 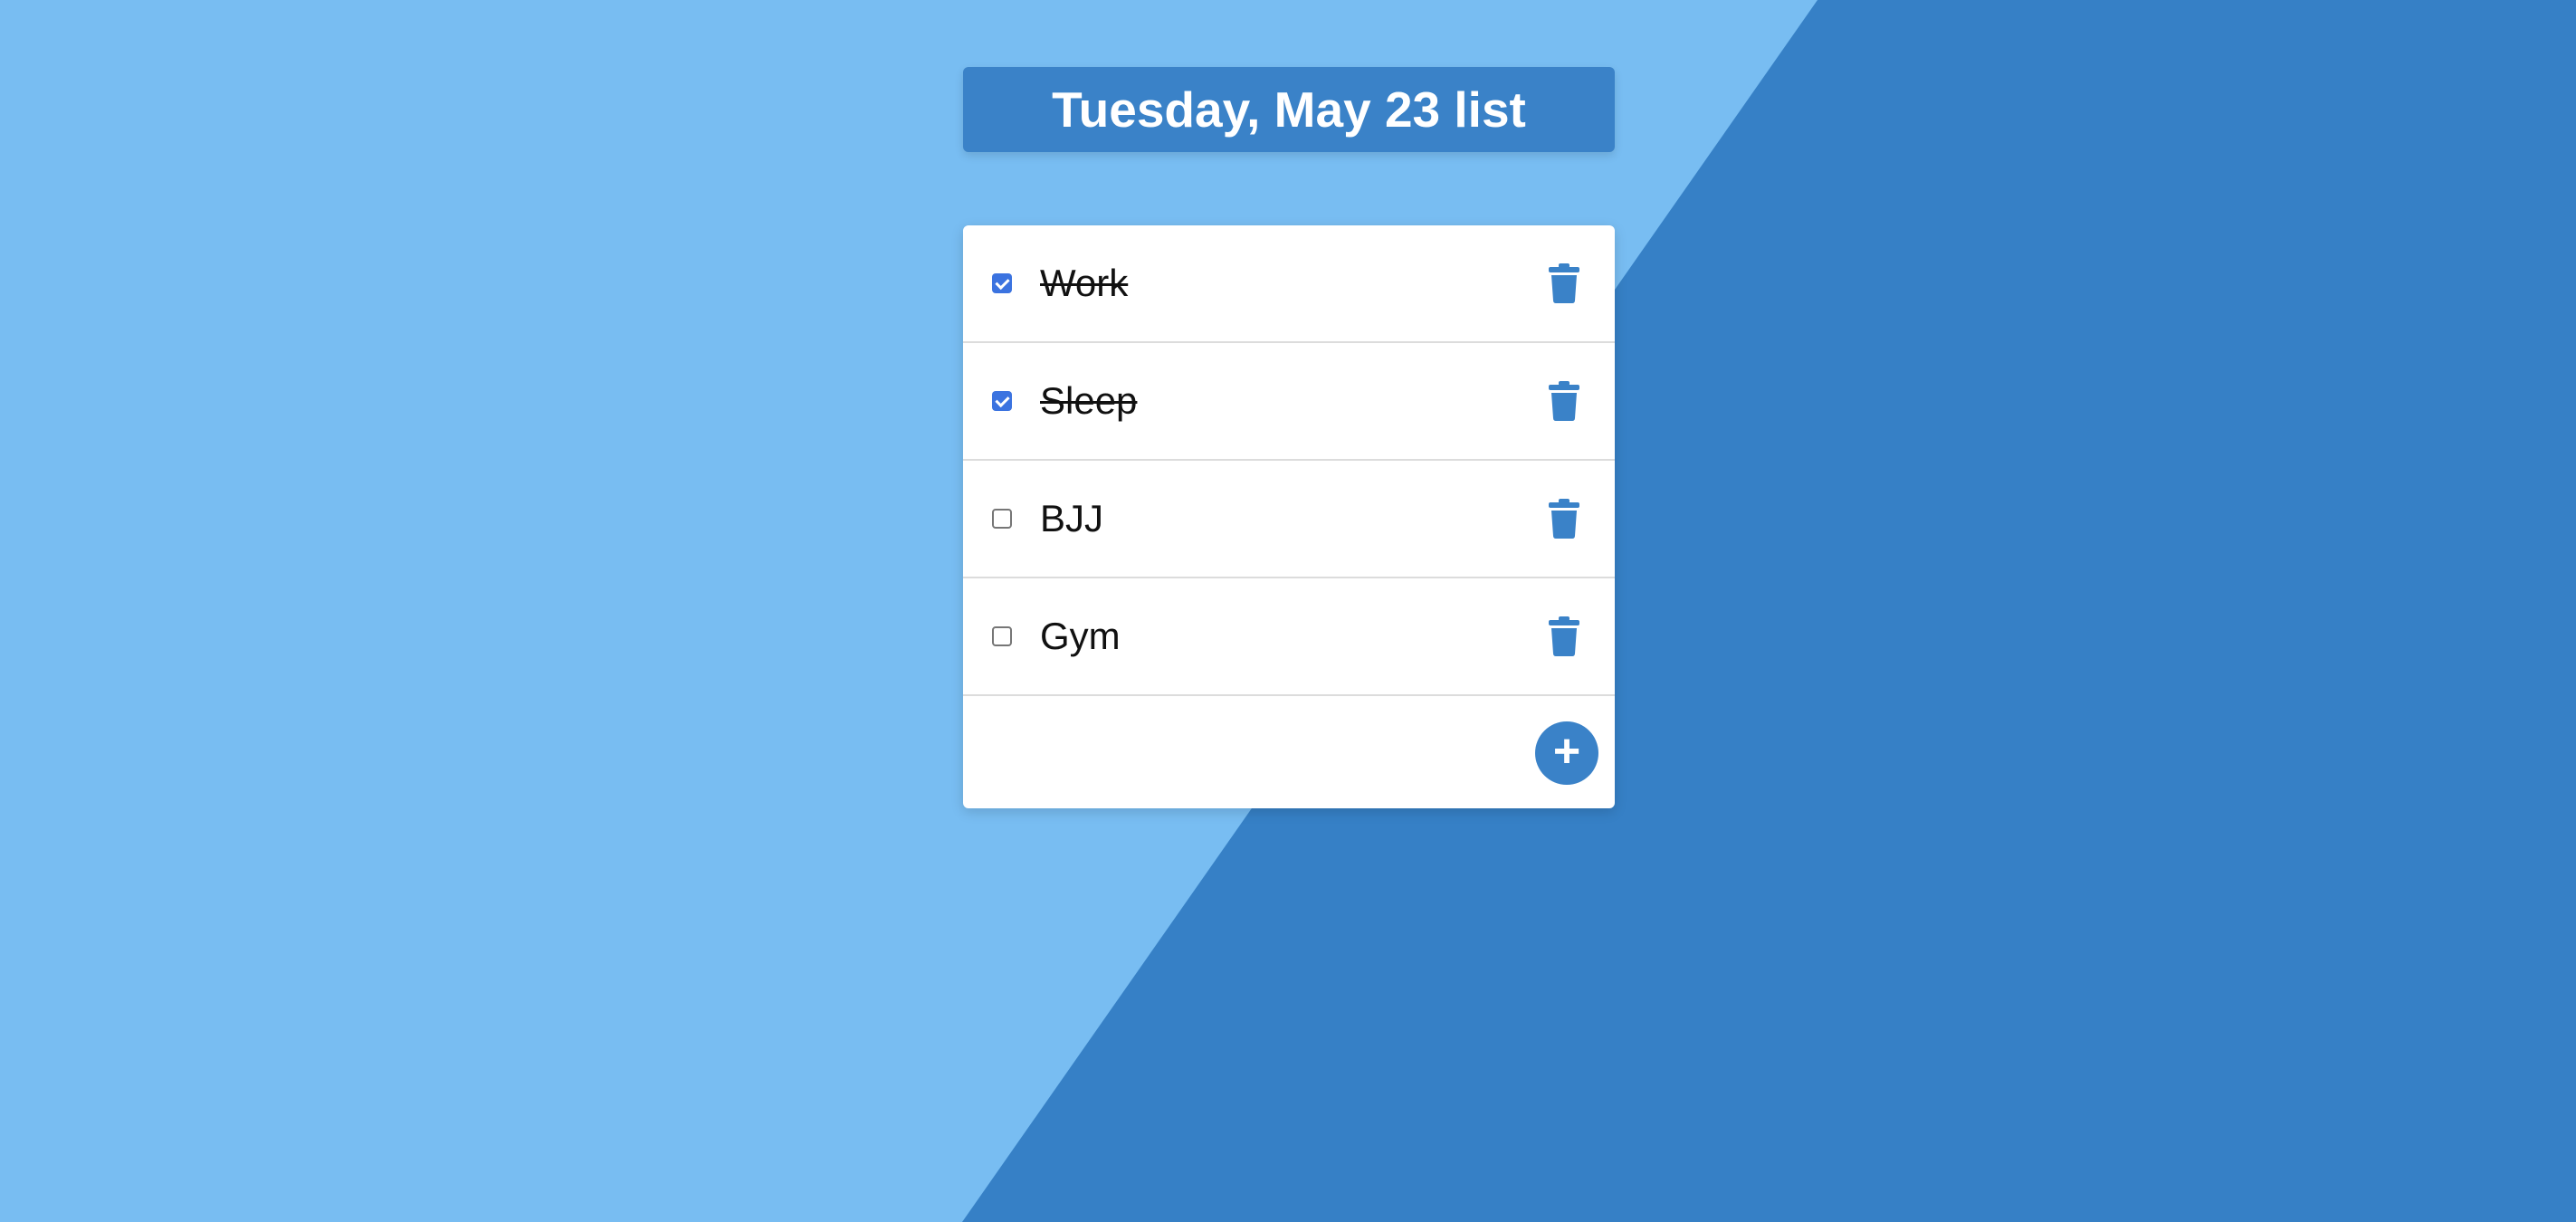 What do you see at coordinates (1289, 752) in the screenshot?
I see `list-footer: +` at bounding box center [1289, 752].